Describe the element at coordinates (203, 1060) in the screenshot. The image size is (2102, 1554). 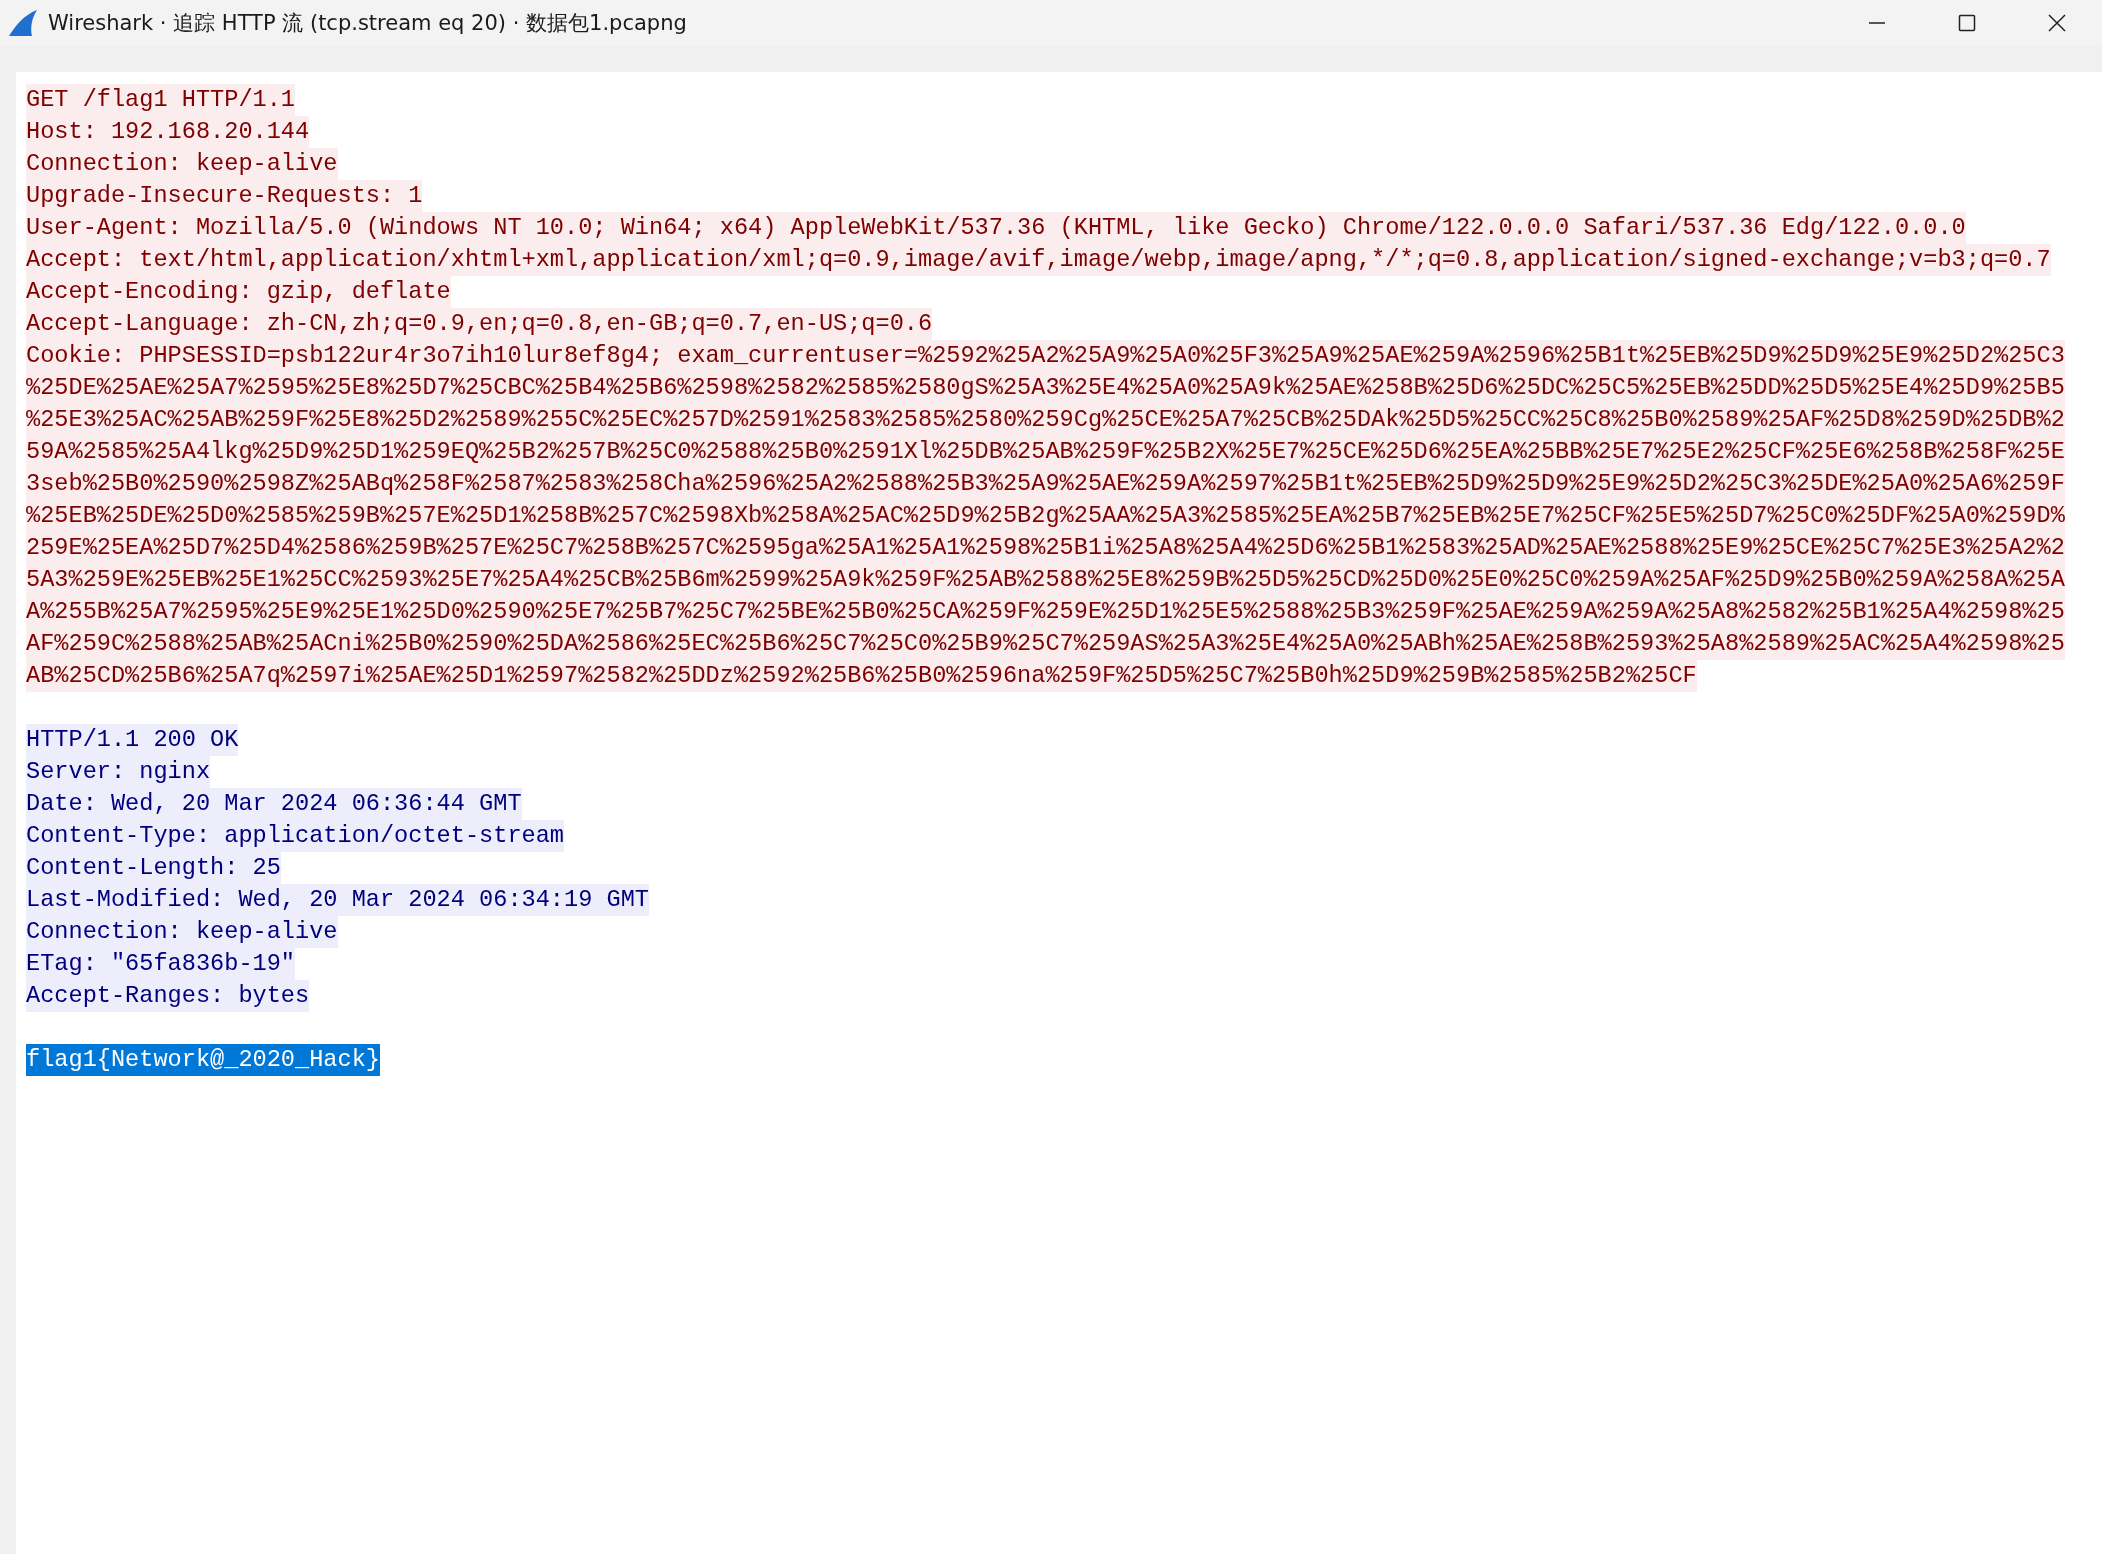
I see `response-body-text: flag1{Network@_2020_Hack}` at that location.